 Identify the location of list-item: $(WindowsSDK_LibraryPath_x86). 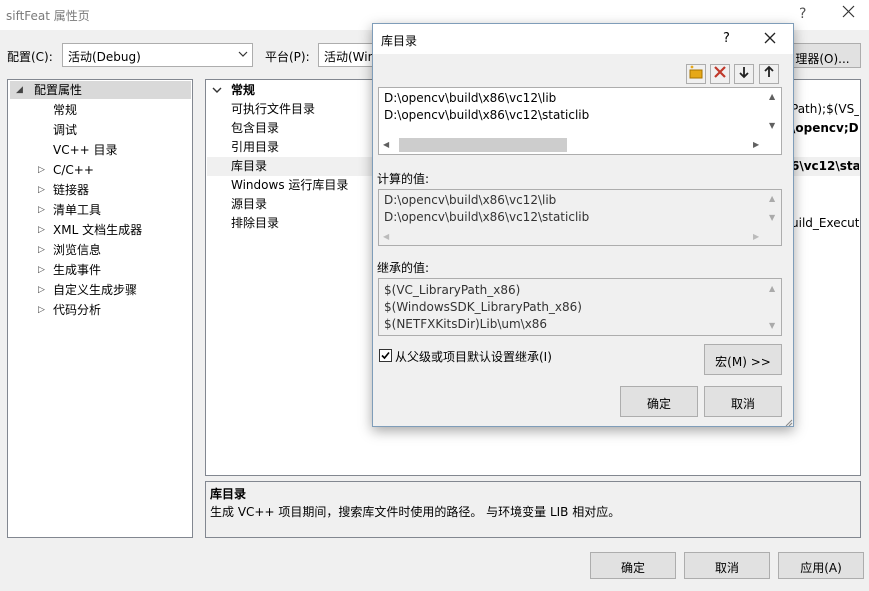
(483, 307).